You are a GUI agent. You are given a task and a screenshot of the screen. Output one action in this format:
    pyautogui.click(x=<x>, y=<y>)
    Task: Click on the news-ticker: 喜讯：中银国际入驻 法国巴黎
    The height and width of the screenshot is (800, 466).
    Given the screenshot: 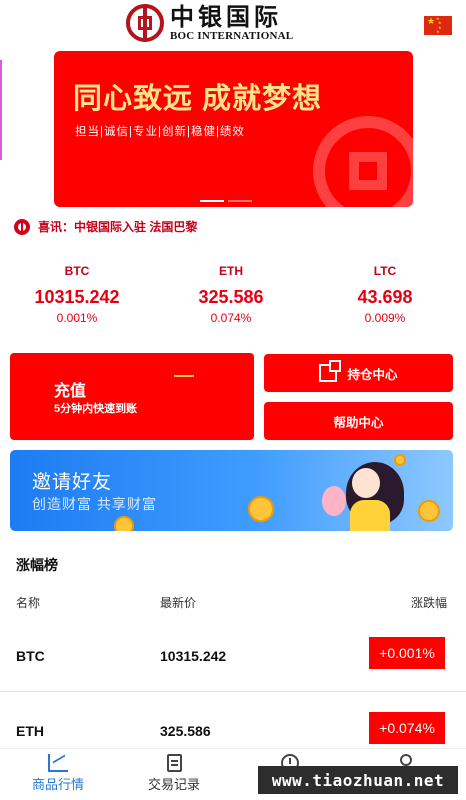 What is the action you would take?
    pyautogui.click(x=105, y=226)
    